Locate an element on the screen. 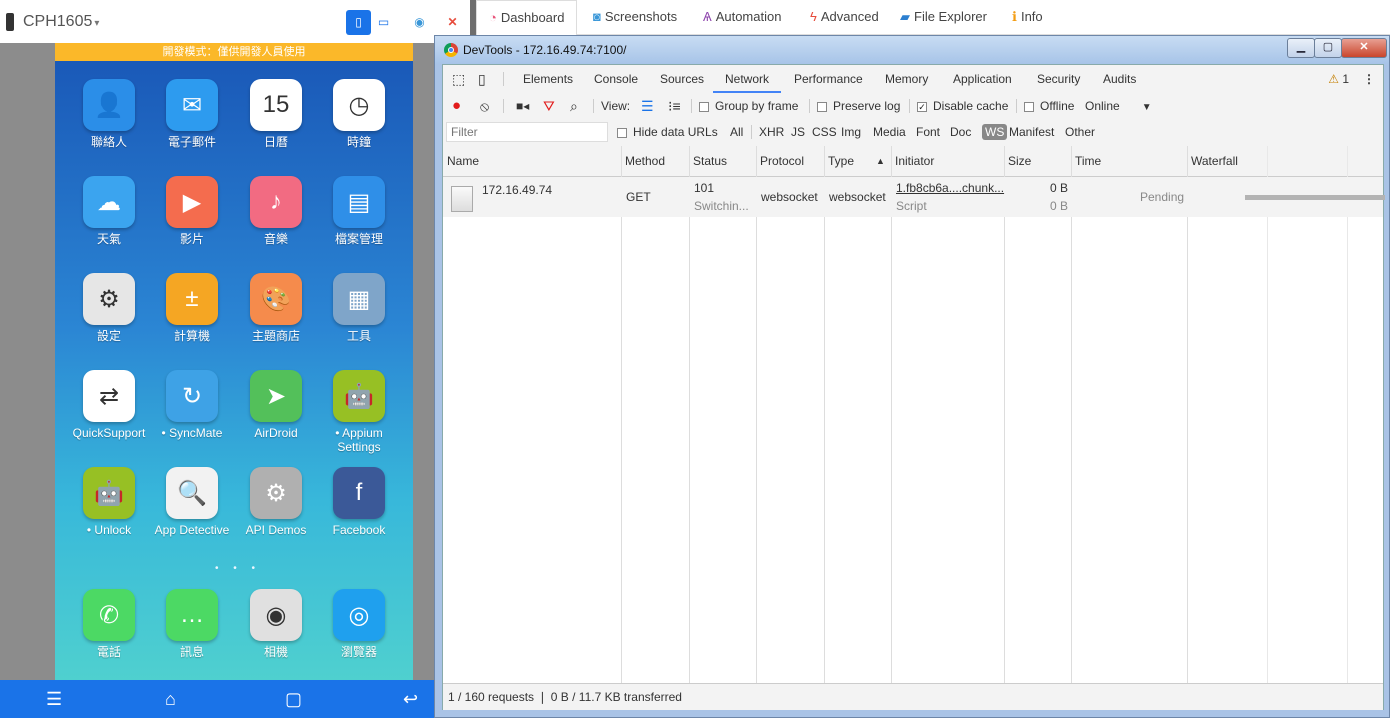  dock-phone: ✆ 電話 is located at coordinates (109, 624).